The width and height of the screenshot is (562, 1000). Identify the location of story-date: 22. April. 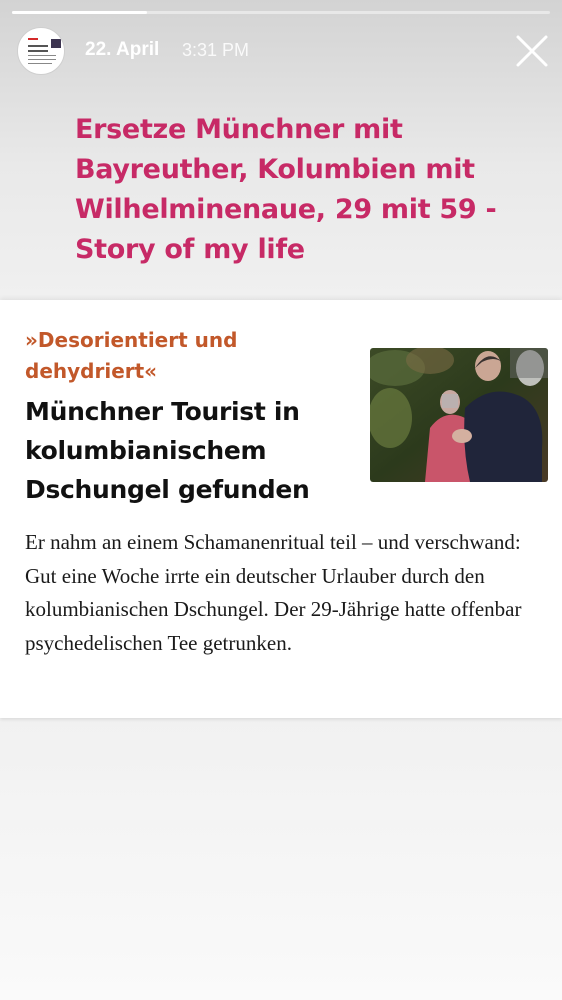
(122, 49).